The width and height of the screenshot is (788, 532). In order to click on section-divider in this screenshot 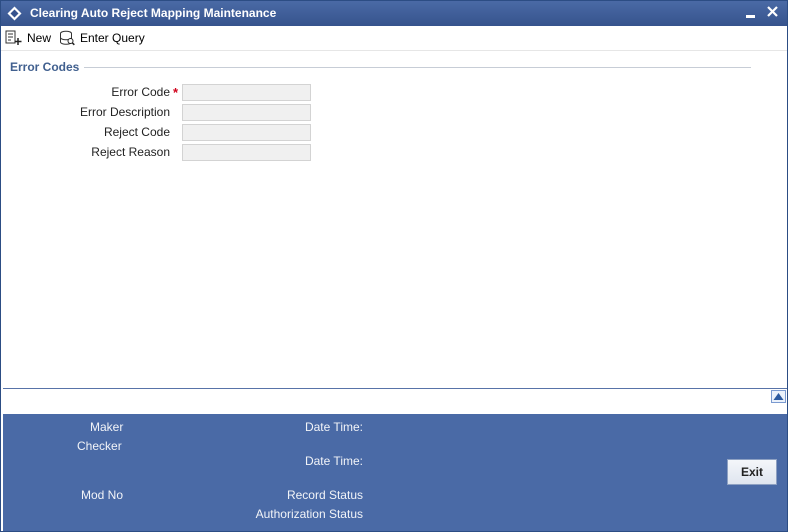, I will do `click(417, 67)`.